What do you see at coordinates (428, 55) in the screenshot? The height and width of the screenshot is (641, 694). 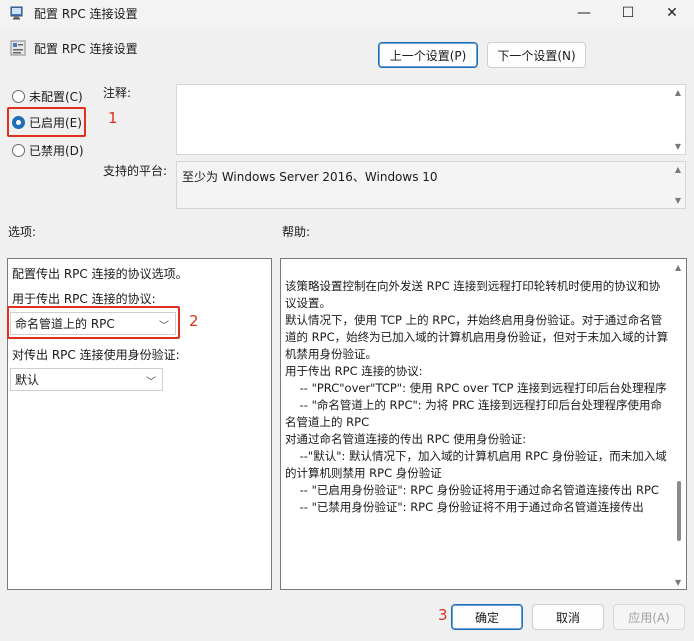 I see `prev-setting-button: 上一个设置(P)` at bounding box center [428, 55].